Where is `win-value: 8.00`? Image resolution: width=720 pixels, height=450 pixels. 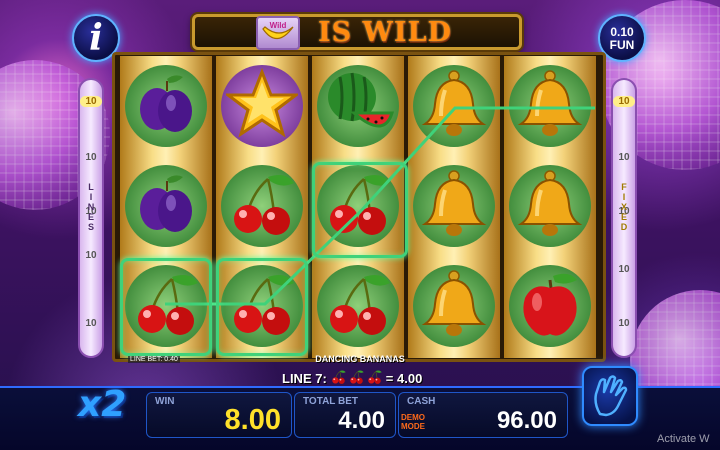
win-value: 8.00 is located at coordinates (252, 420).